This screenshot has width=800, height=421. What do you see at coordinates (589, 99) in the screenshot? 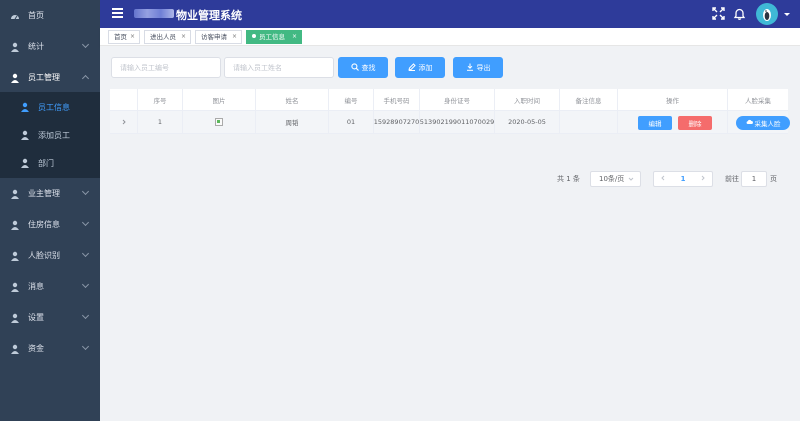
I see `column-header: 备注信息` at bounding box center [589, 99].